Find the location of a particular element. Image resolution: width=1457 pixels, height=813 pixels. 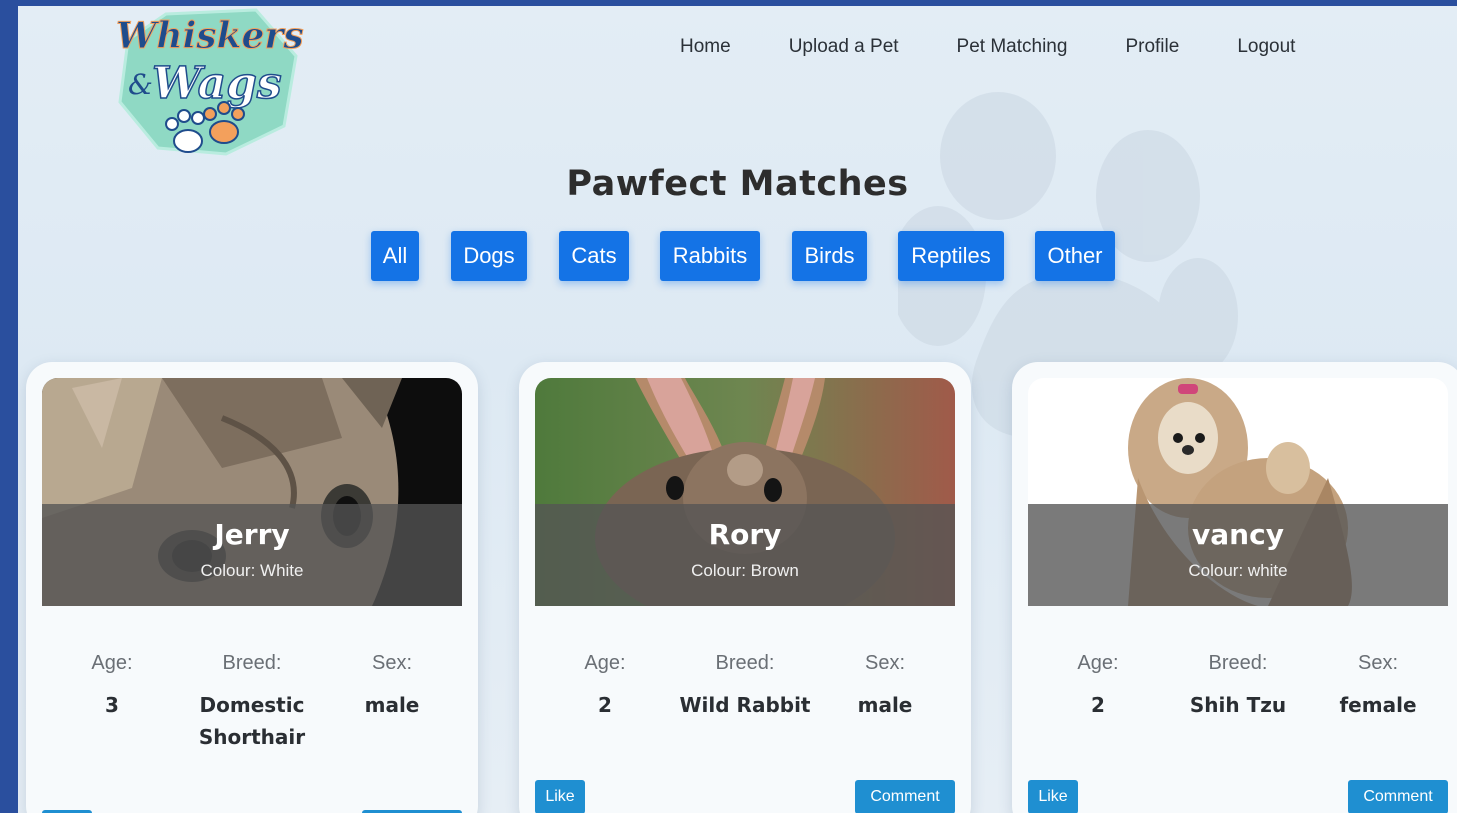

pet-breed: Breed: Wild Rabbit is located at coordinates (745, 686).